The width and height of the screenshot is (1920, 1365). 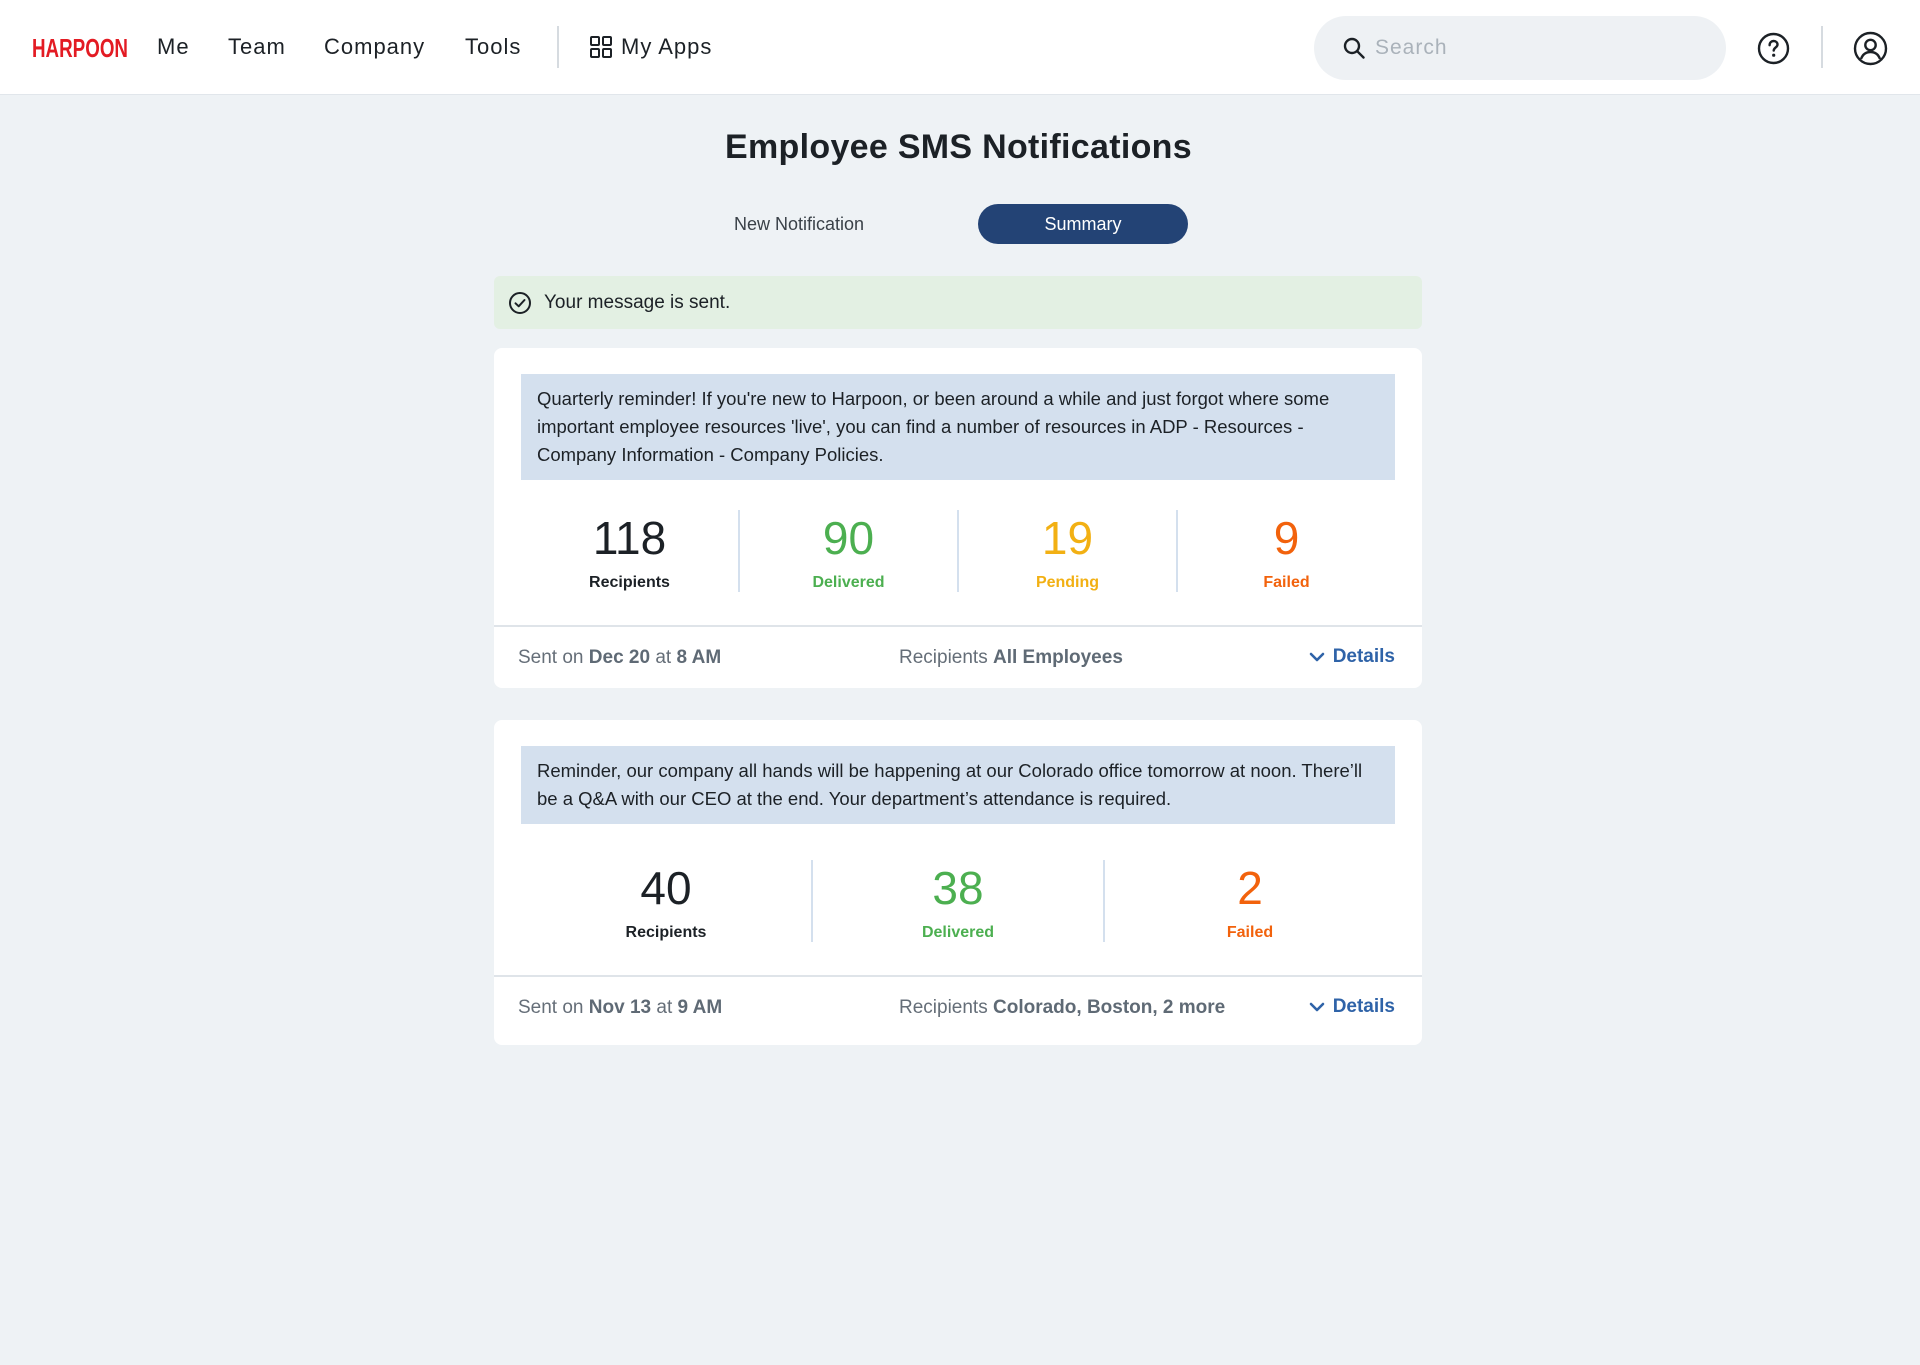 What do you see at coordinates (958, 302) in the screenshot?
I see `success-alert: Your message is sent.` at bounding box center [958, 302].